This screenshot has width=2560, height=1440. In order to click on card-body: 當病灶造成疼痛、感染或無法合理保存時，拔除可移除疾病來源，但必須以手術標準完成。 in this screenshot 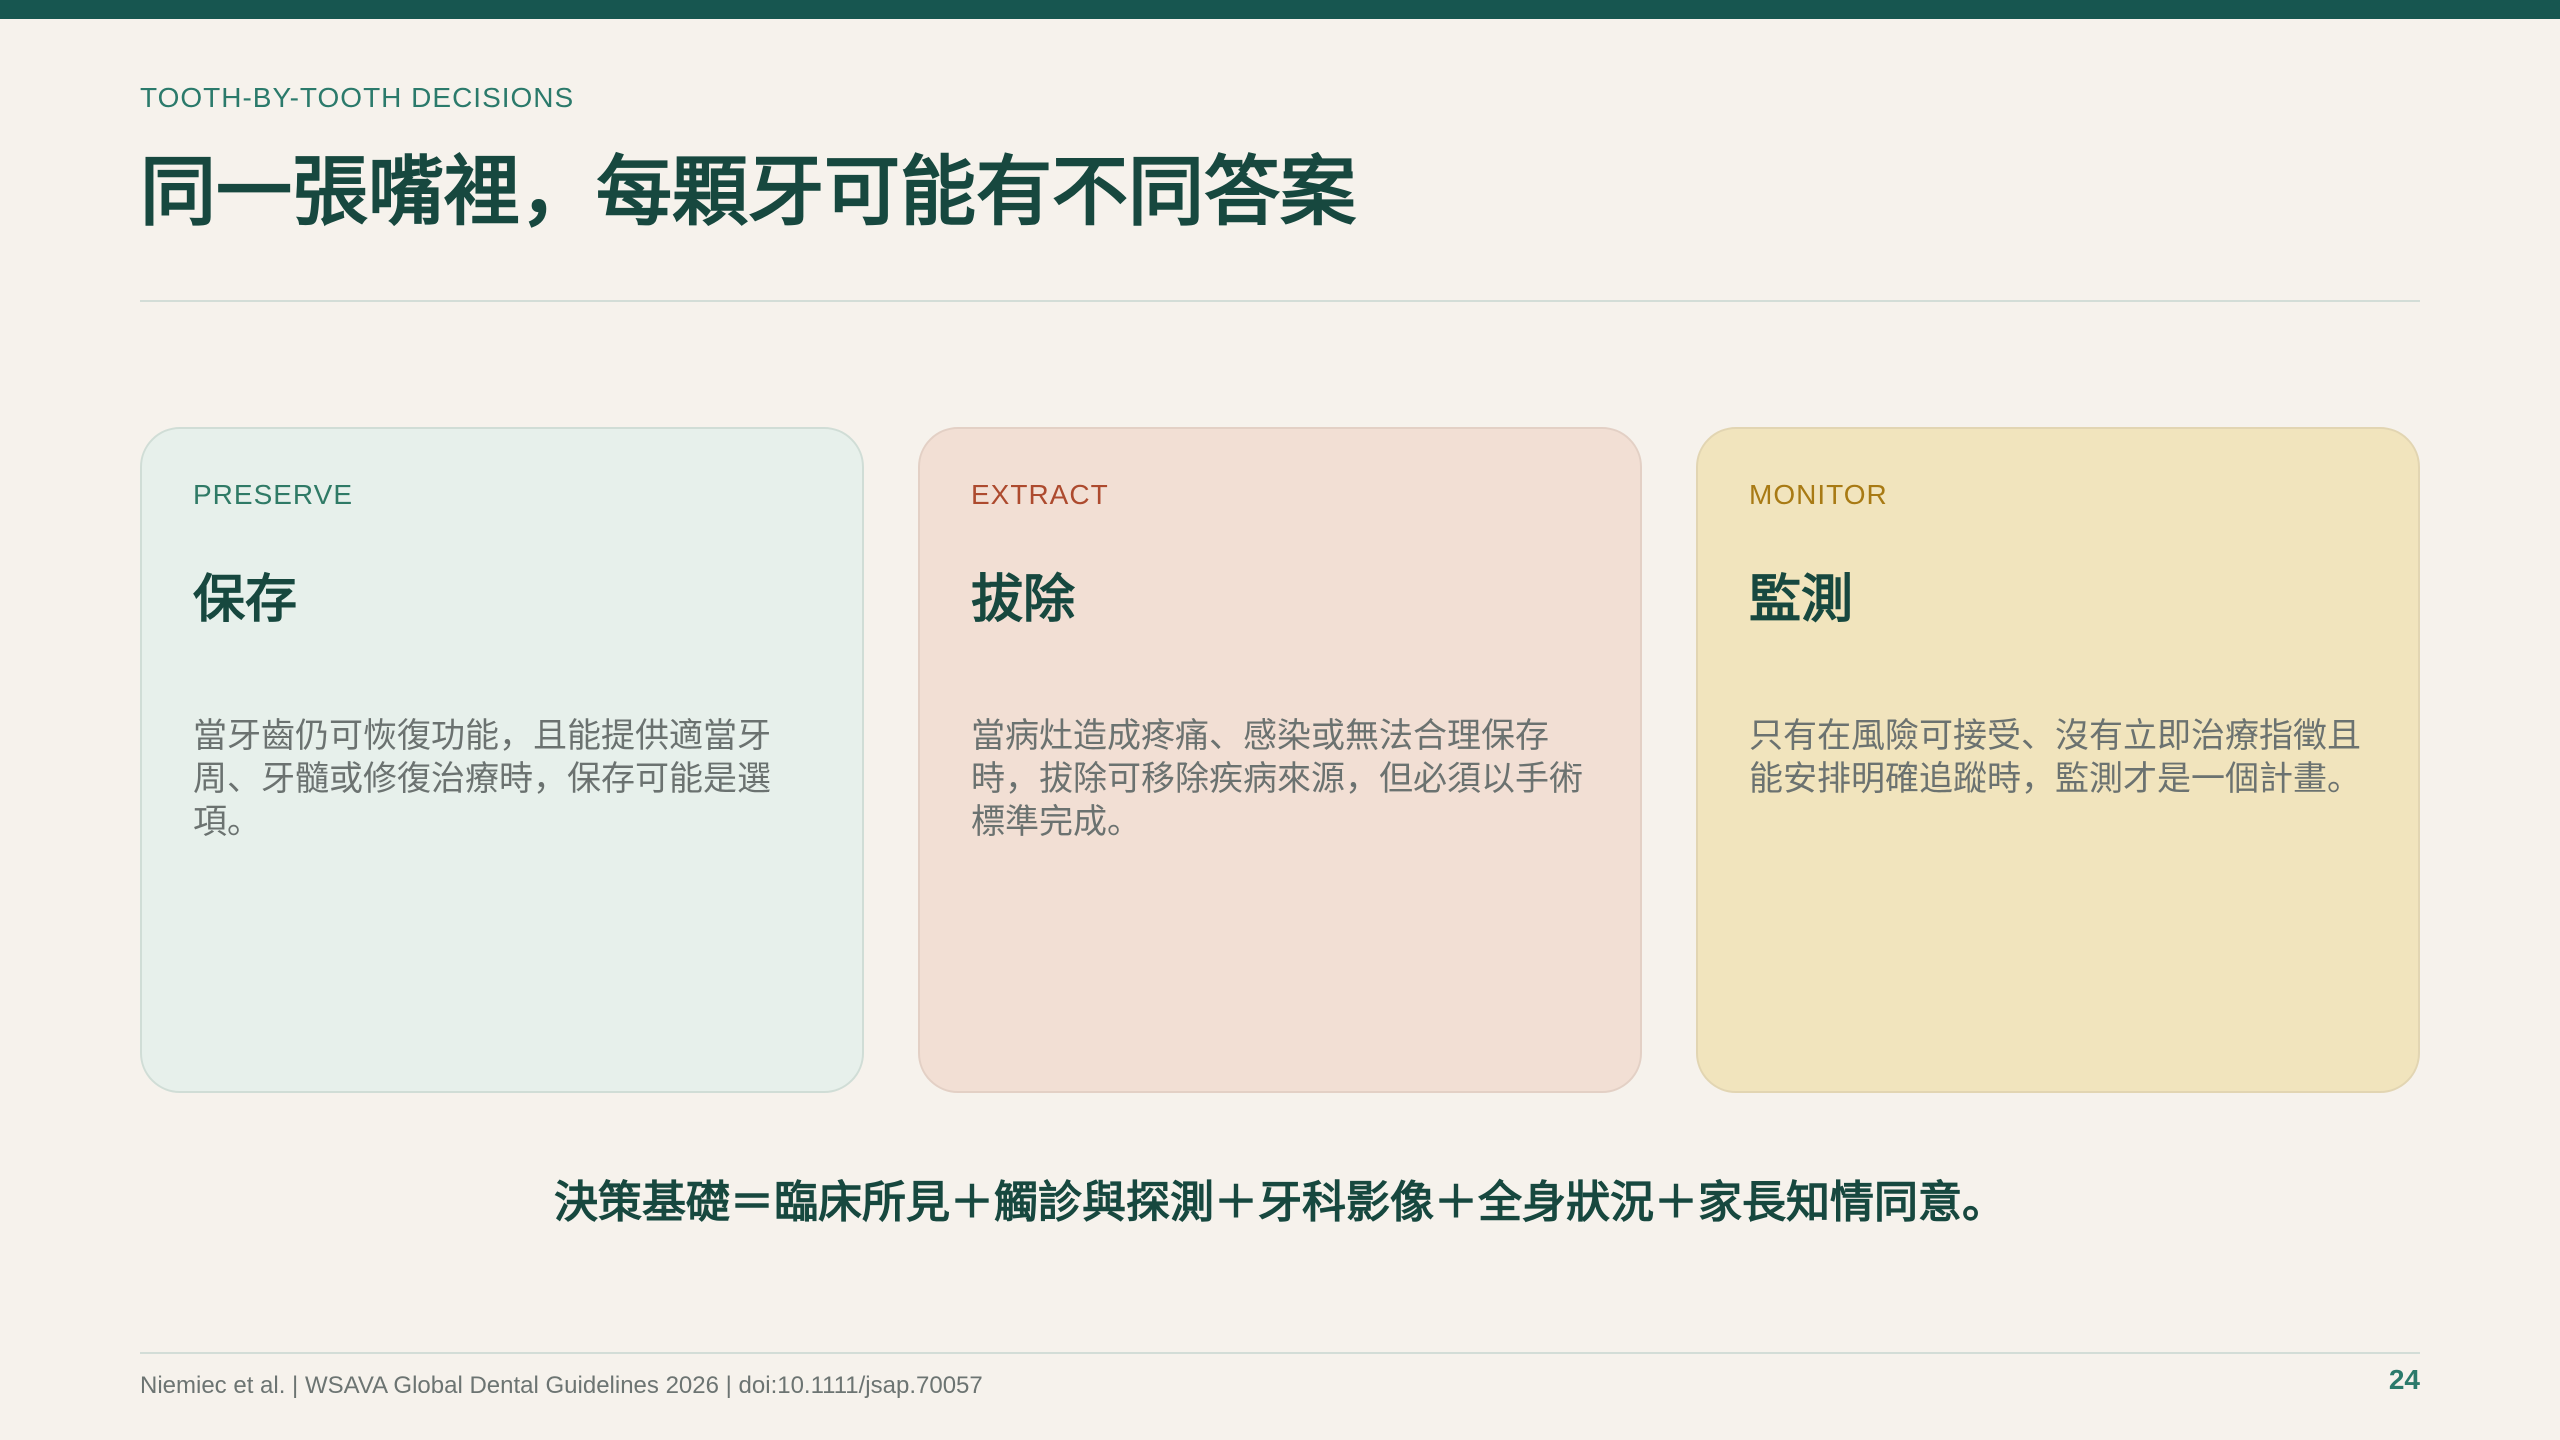, I will do `click(1277, 779)`.